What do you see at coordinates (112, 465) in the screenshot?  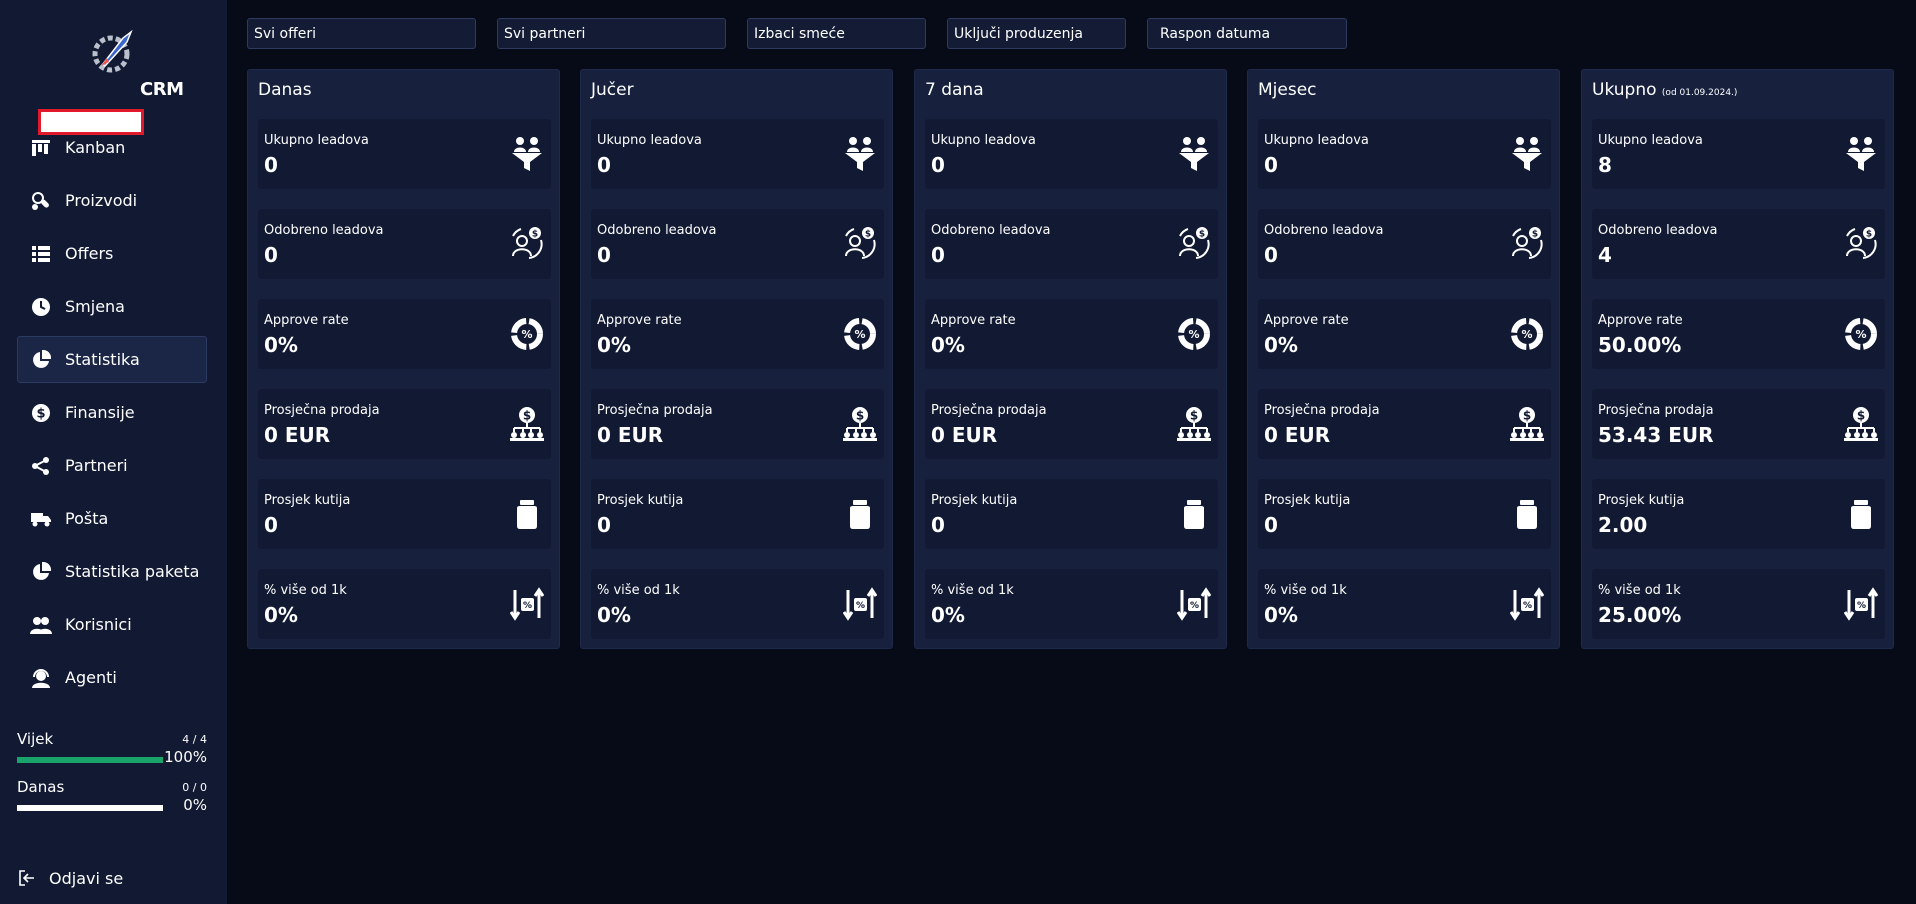 I see `sidebar-item-partneri: Partneri` at bounding box center [112, 465].